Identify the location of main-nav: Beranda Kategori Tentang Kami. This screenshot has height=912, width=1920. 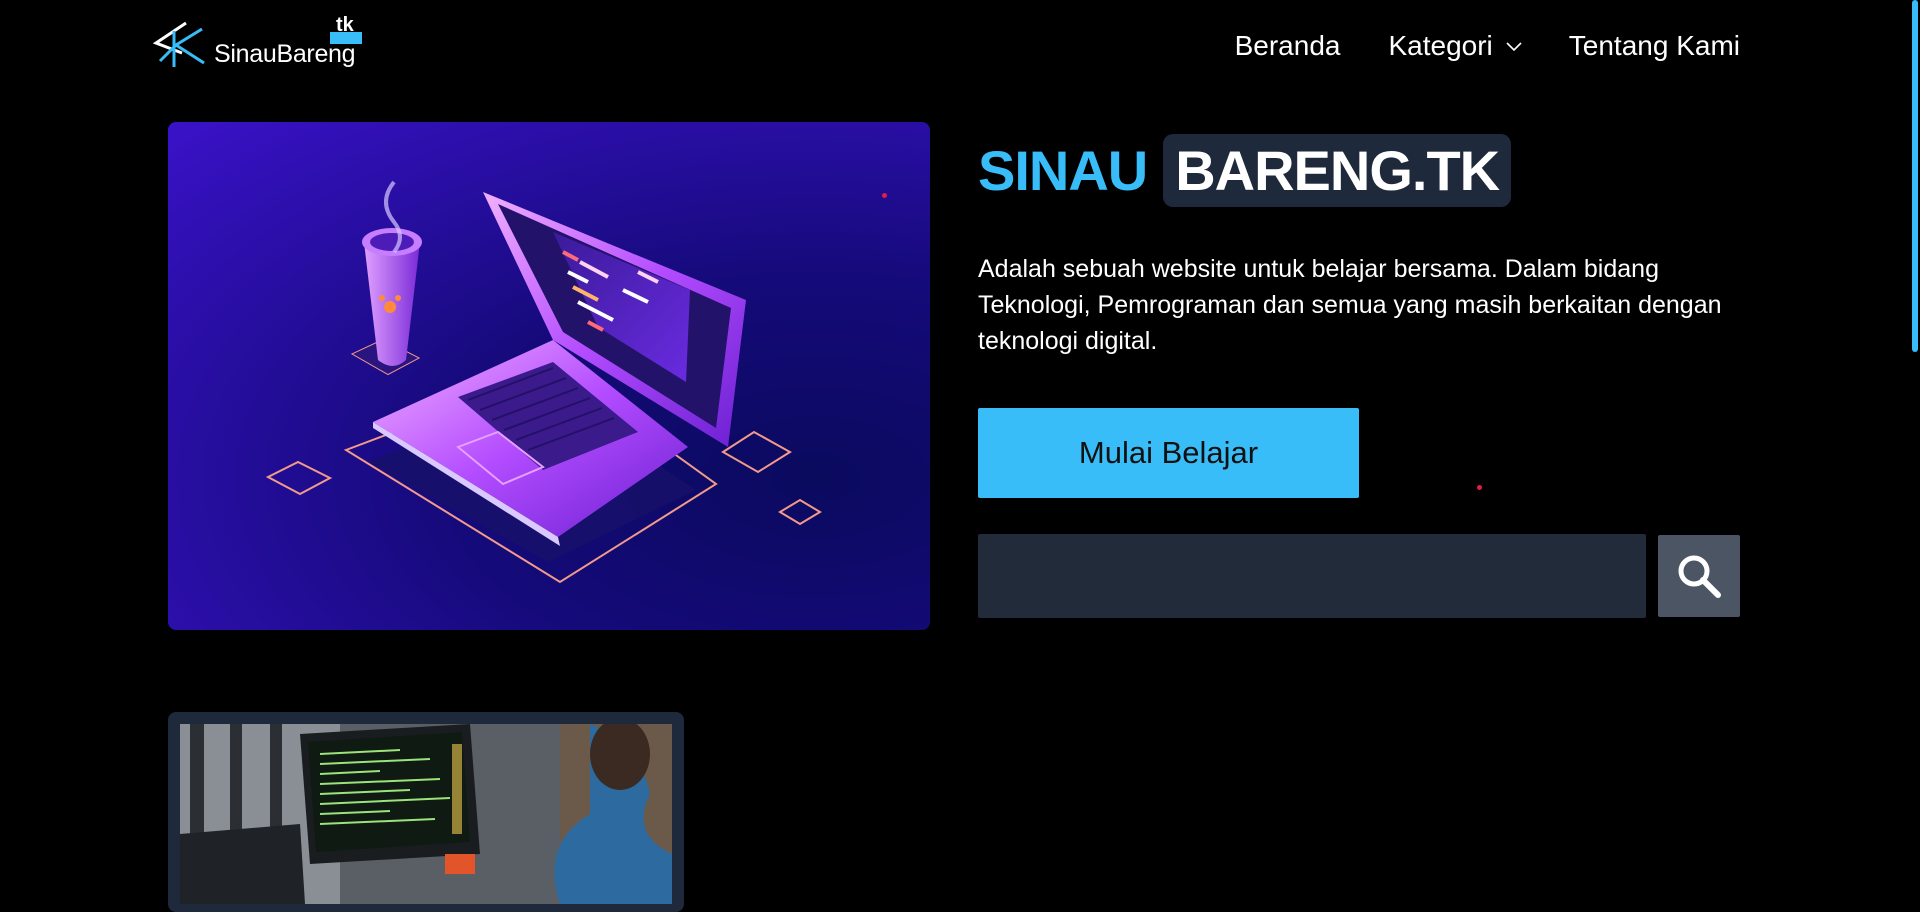
(1487, 46).